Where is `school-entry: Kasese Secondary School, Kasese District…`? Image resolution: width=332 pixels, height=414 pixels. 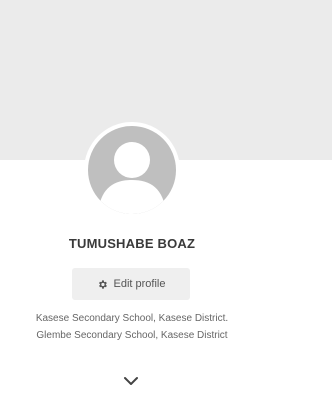
school-entry: Kasese Secondary School, Kasese District… is located at coordinates (132, 318).